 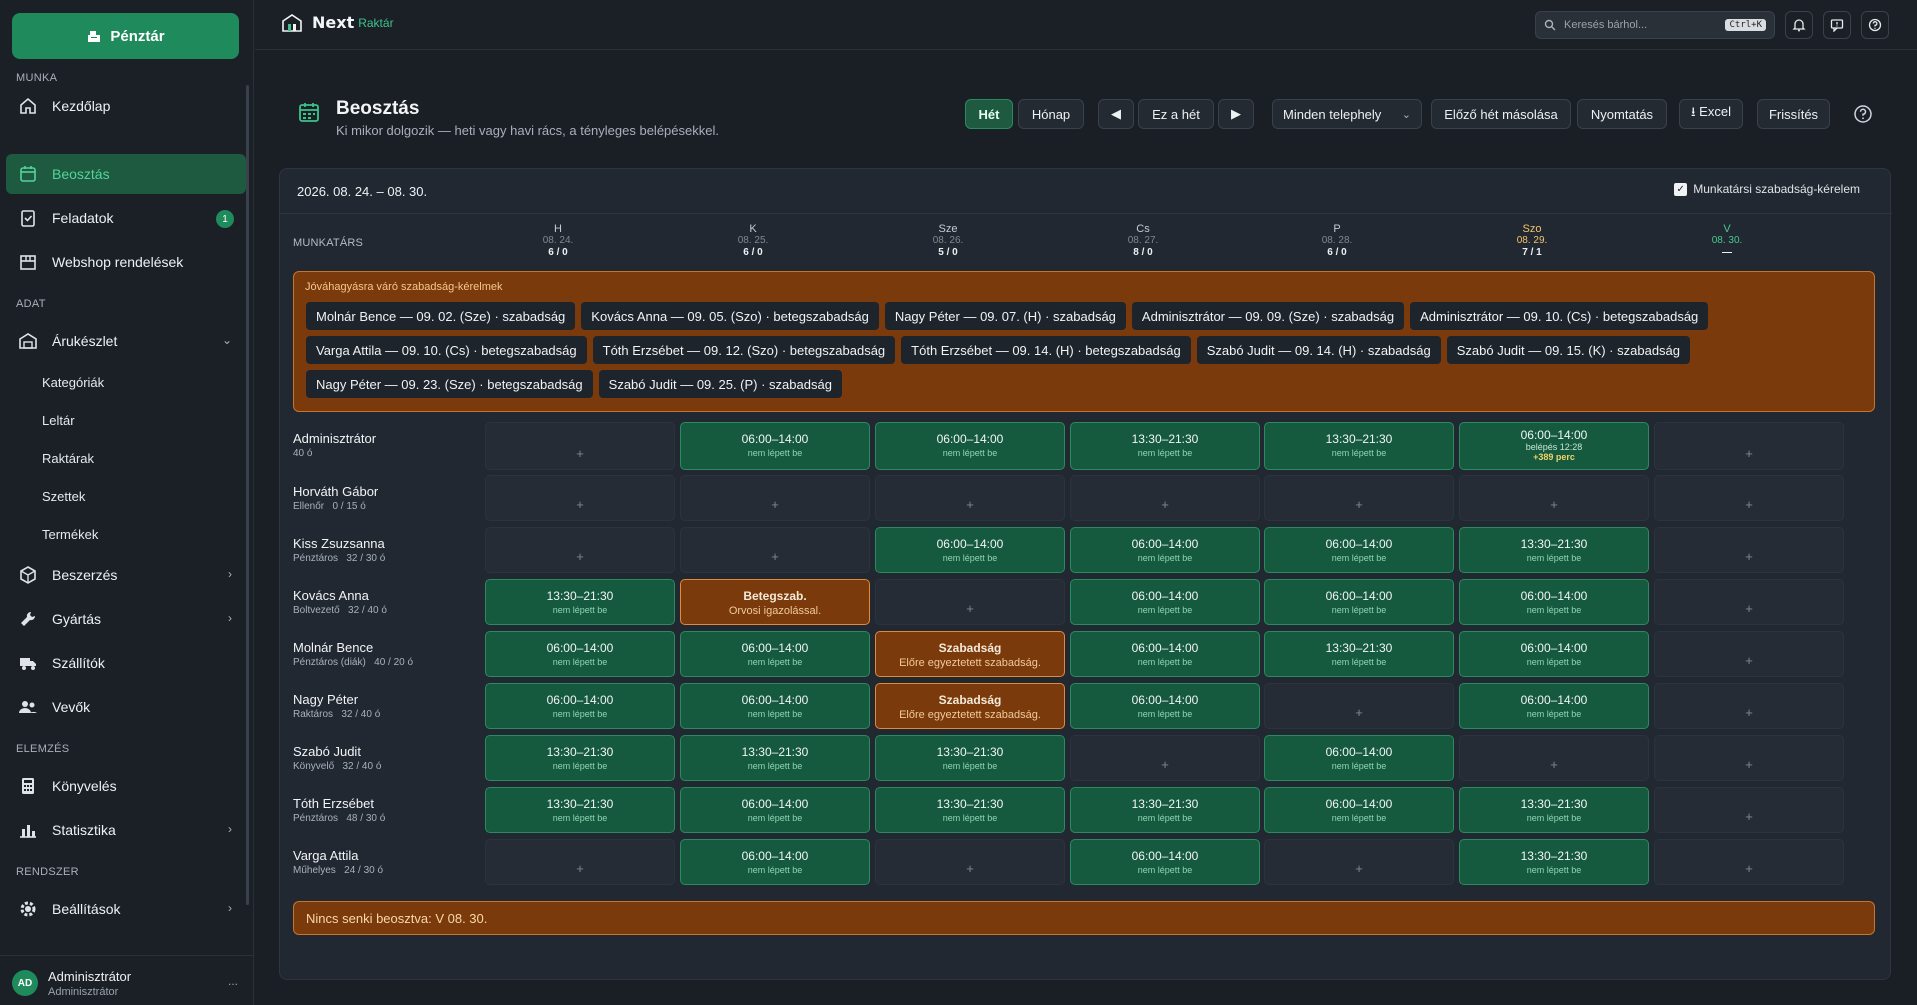 What do you see at coordinates (126, 218) in the screenshot?
I see `sidebar-item-tasks: Feladatok 1` at bounding box center [126, 218].